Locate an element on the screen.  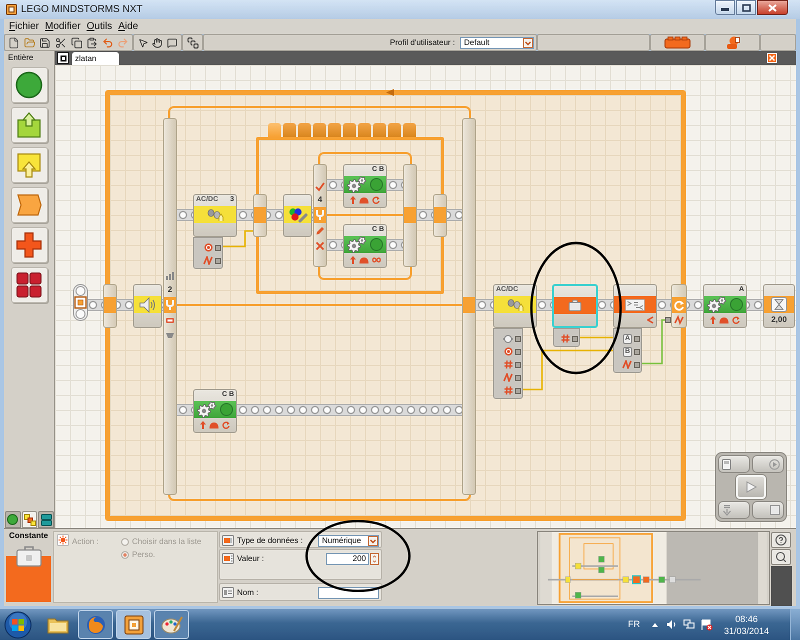
comment-icon is located at coordinates (171, 42).